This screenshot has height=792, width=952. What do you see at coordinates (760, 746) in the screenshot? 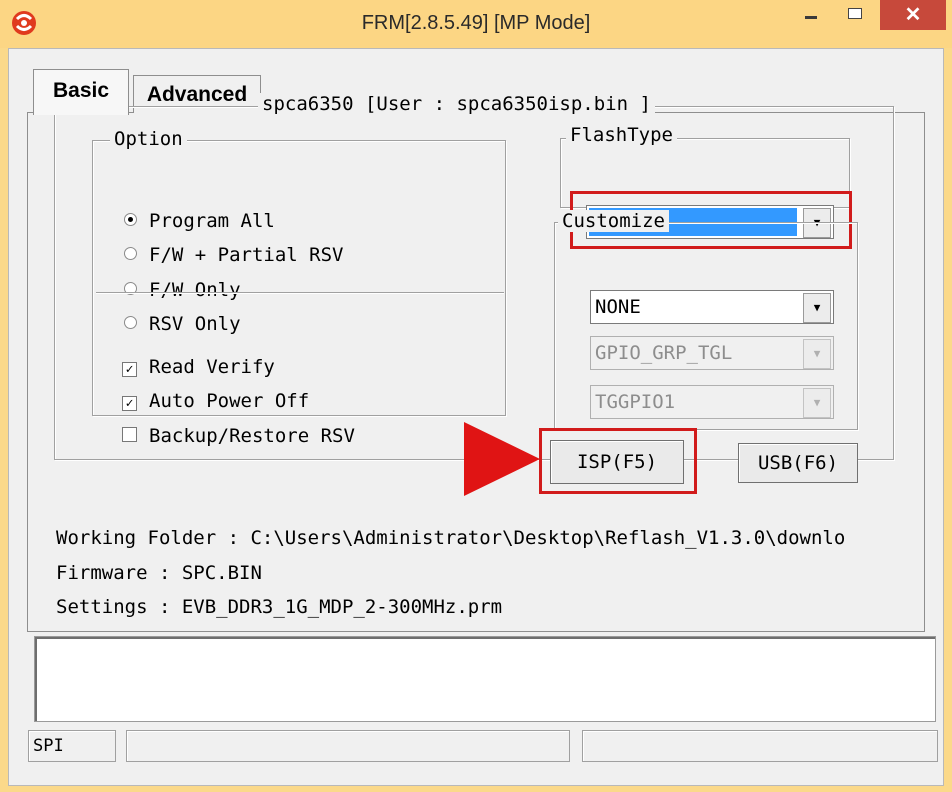
I see `status-message` at bounding box center [760, 746].